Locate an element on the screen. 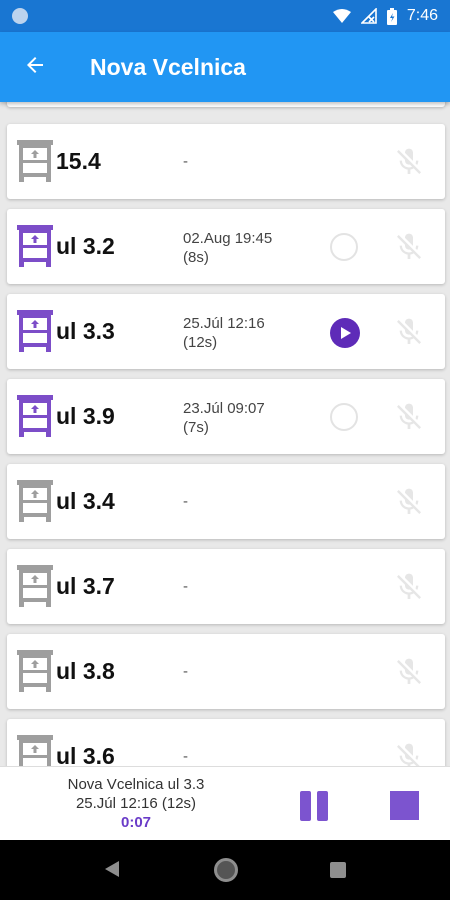 The image size is (450, 900). pause-button is located at coordinates (314, 806).